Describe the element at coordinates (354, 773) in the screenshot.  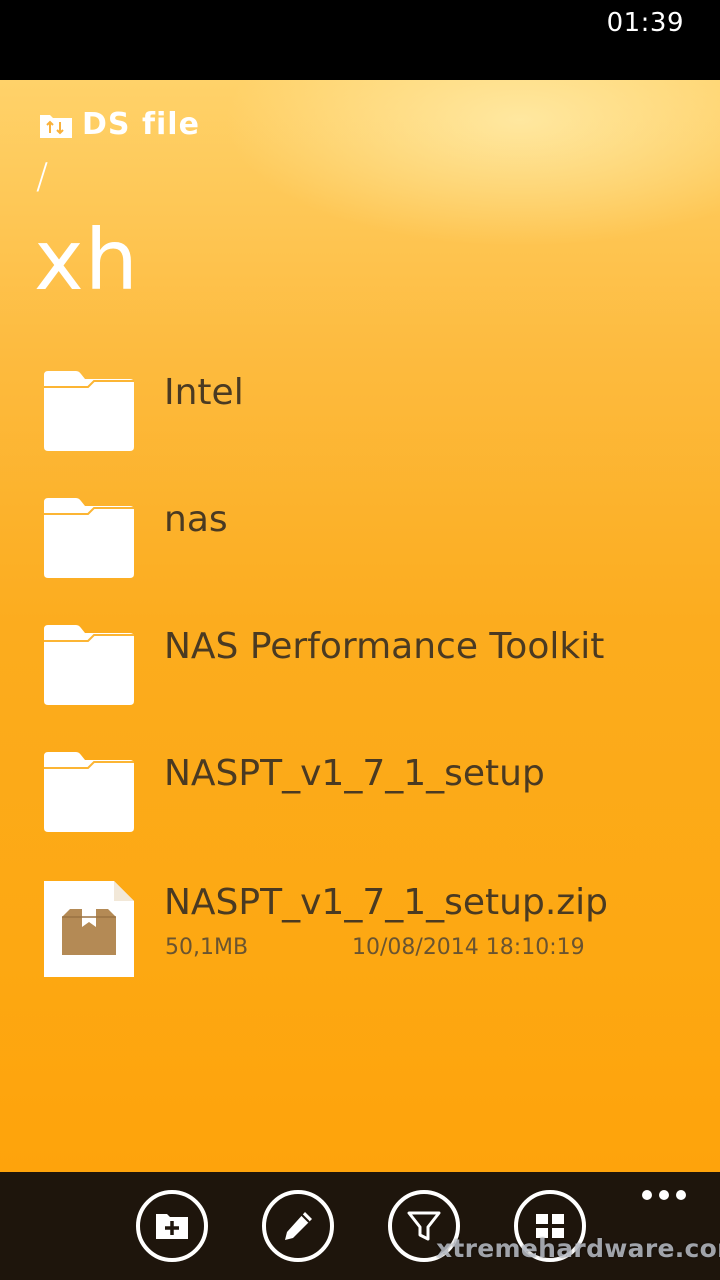
I see `item-name: NASPT_v1_7_1_setup` at that location.